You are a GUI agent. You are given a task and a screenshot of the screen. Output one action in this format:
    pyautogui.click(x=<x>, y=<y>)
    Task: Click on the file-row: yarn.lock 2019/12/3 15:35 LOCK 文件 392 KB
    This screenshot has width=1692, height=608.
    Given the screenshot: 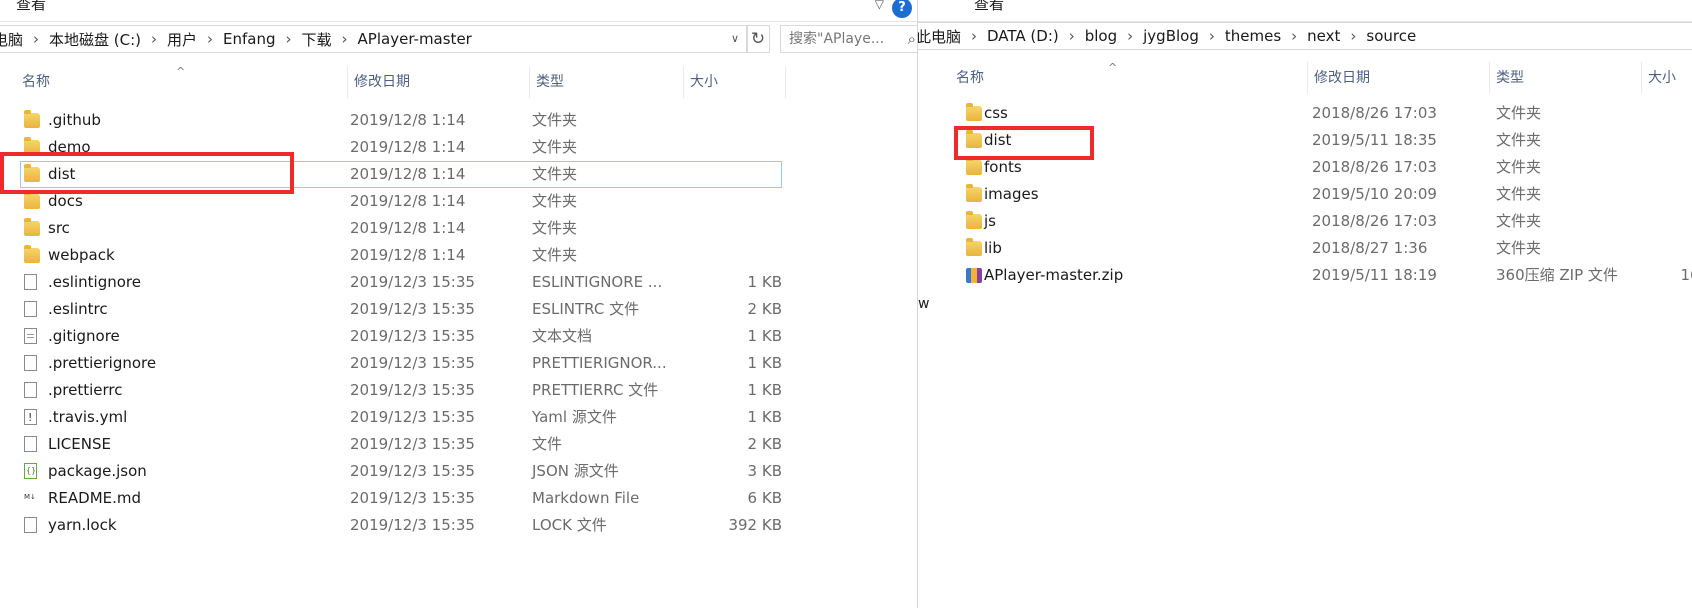 What is the action you would take?
    pyautogui.click(x=459, y=525)
    